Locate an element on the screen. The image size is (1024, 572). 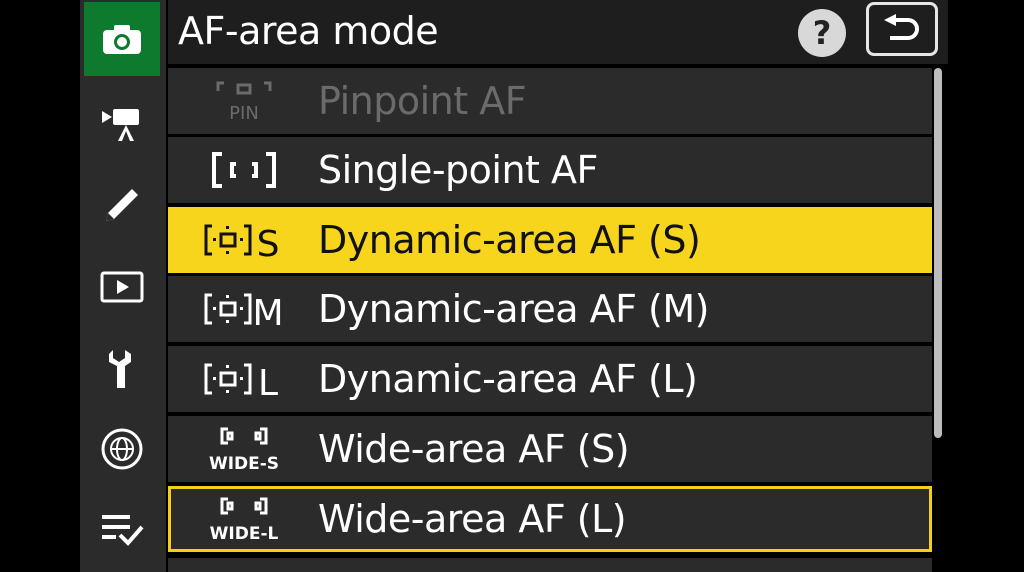
dynamic-area-af-icon: S is located at coordinates (242, 244).